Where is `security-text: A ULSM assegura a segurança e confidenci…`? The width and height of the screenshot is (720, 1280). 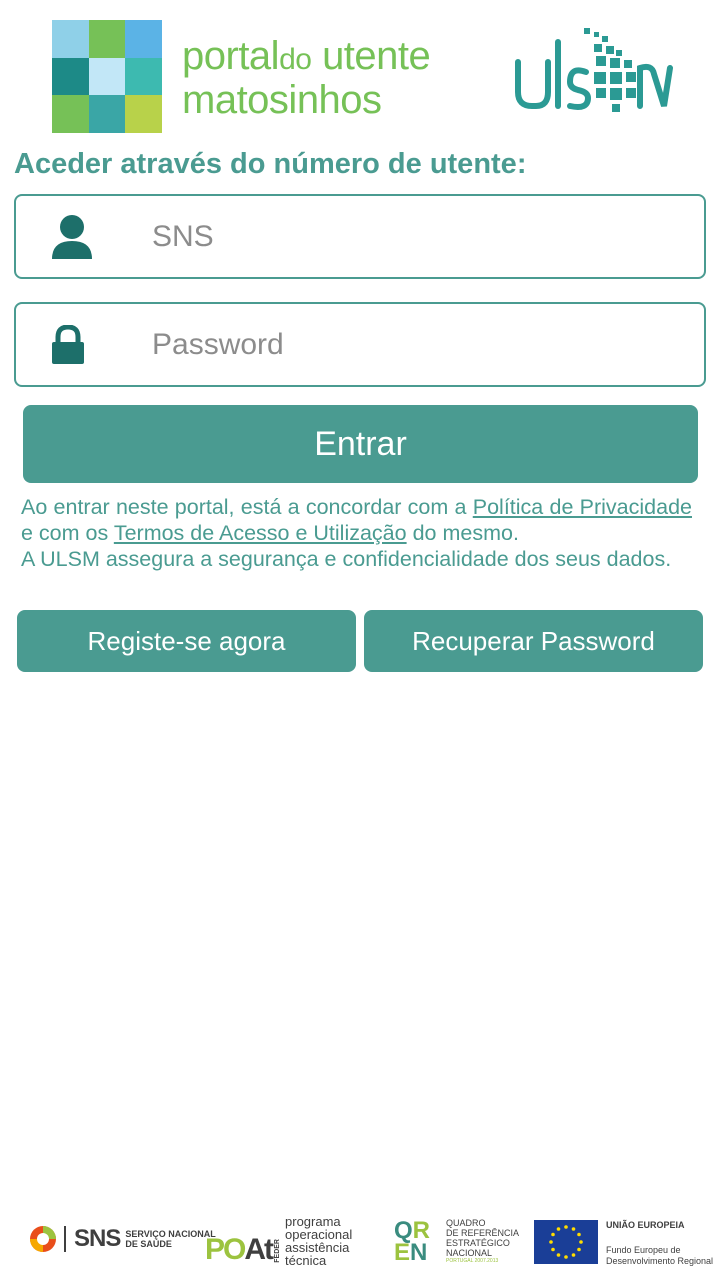 security-text: A ULSM assegura a segurança e confidenci… is located at coordinates (346, 559).